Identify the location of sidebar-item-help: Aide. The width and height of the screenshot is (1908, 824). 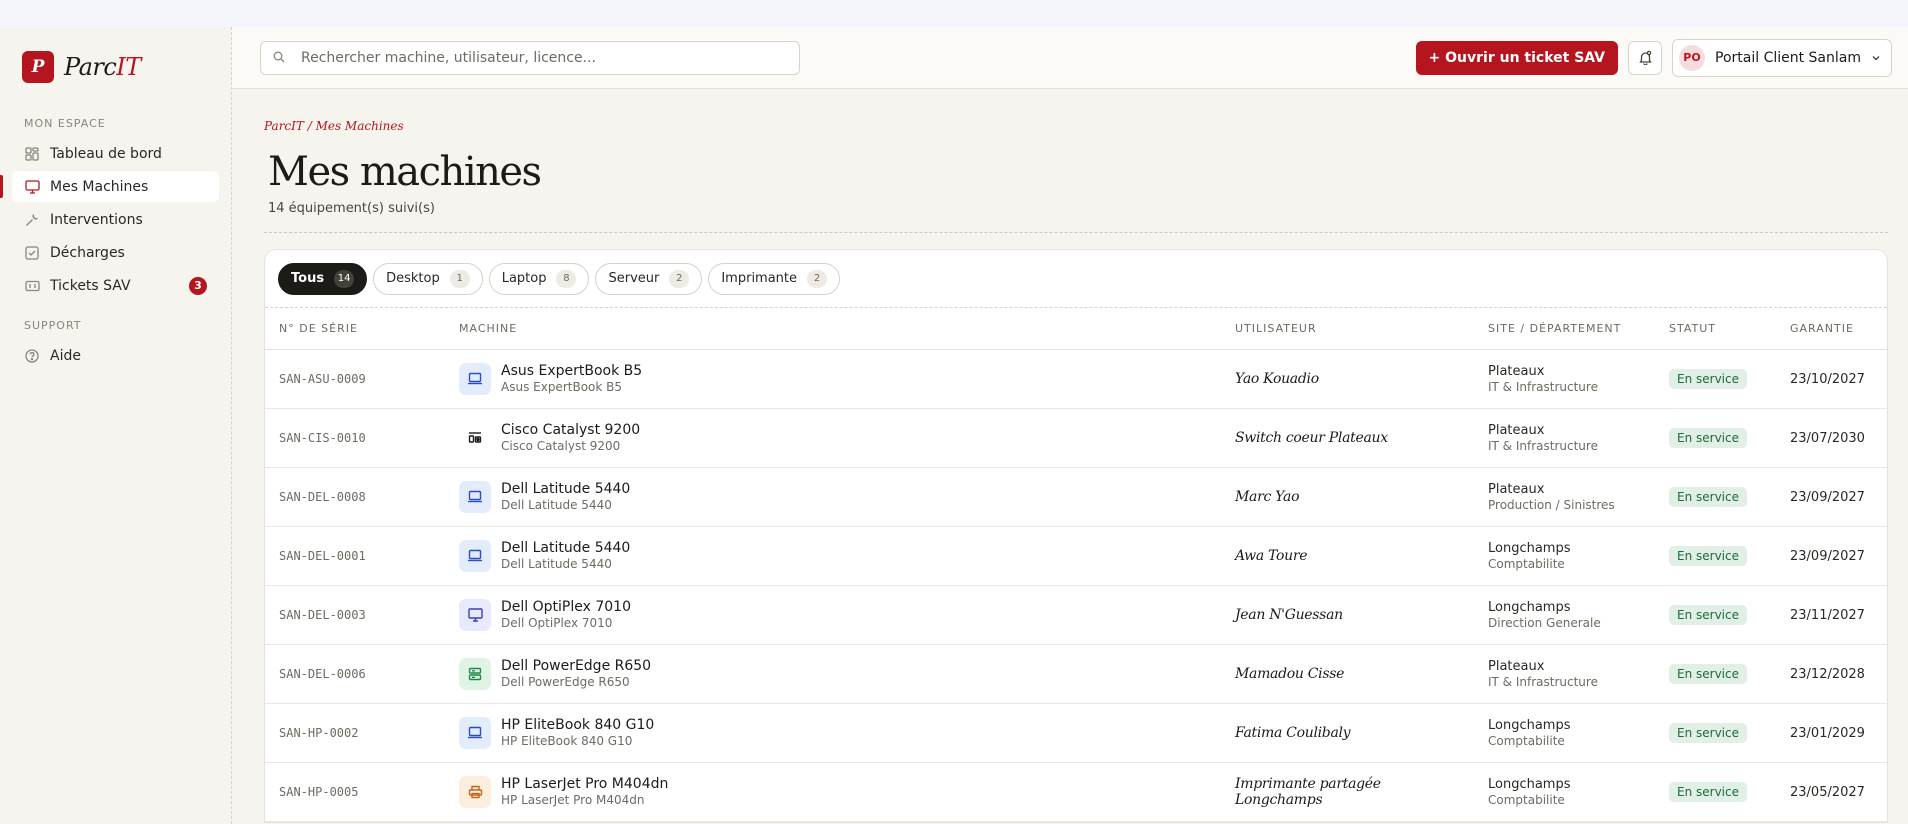
(115, 355).